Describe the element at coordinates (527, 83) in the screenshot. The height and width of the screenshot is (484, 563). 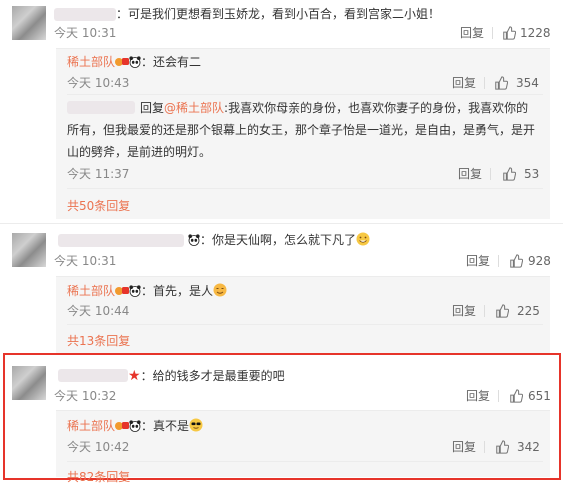
I see `like-count: 354` at that location.